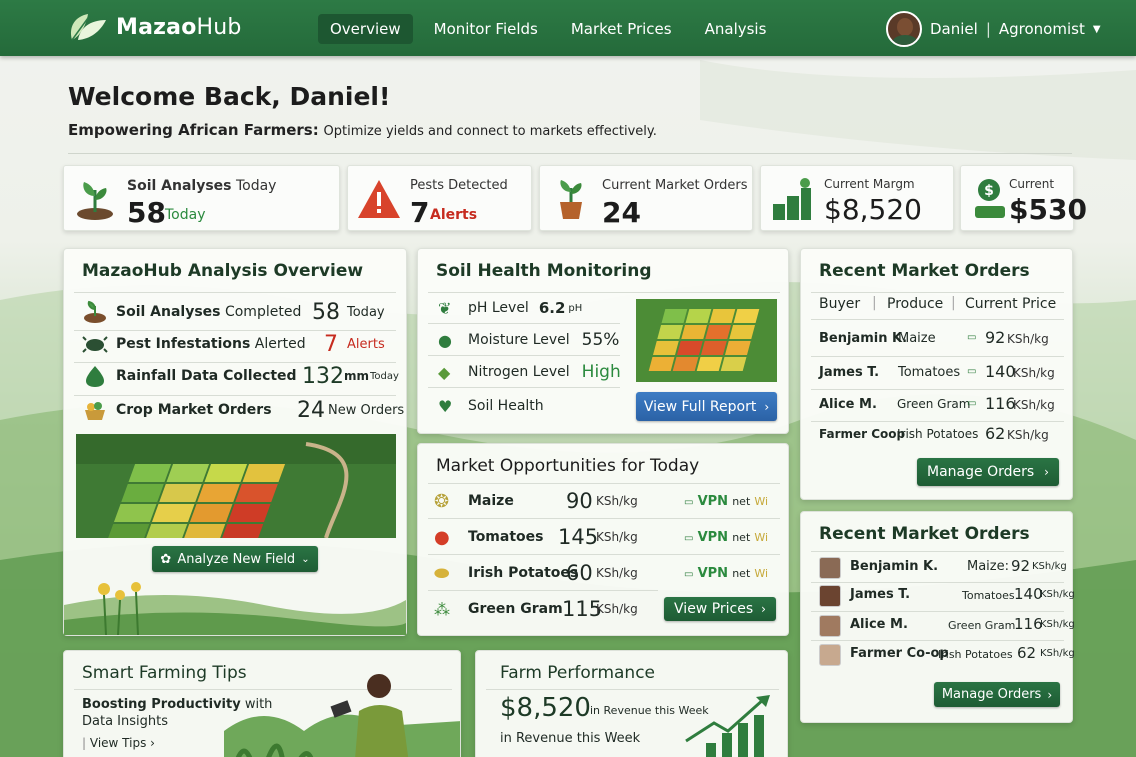 The image size is (1136, 757). I want to click on row-label-bold: Crop Market Orders, so click(194, 410).